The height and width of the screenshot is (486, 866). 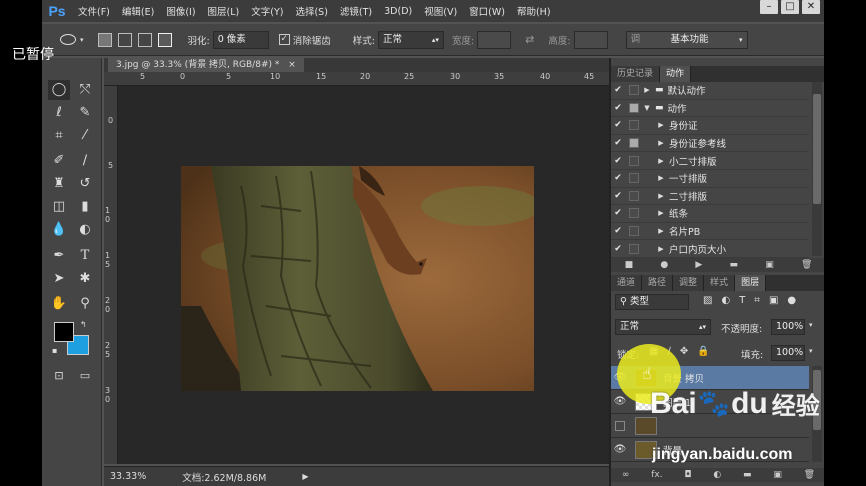 What do you see at coordinates (703, 351) in the screenshot?
I see `lock-all-icon: 🔒` at bounding box center [703, 351].